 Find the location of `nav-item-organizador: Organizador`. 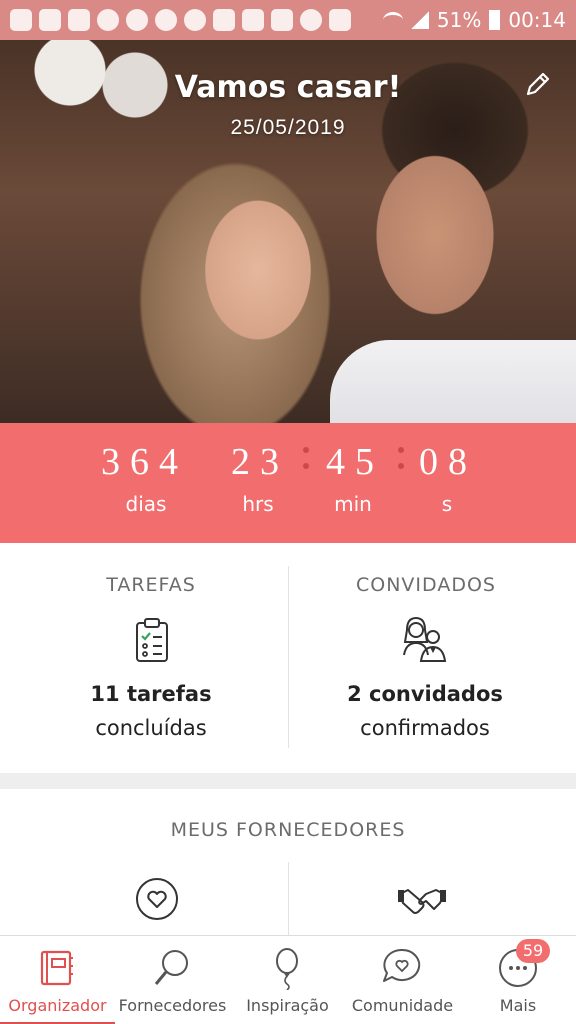

nav-item-organizador: Organizador is located at coordinates (57, 980).